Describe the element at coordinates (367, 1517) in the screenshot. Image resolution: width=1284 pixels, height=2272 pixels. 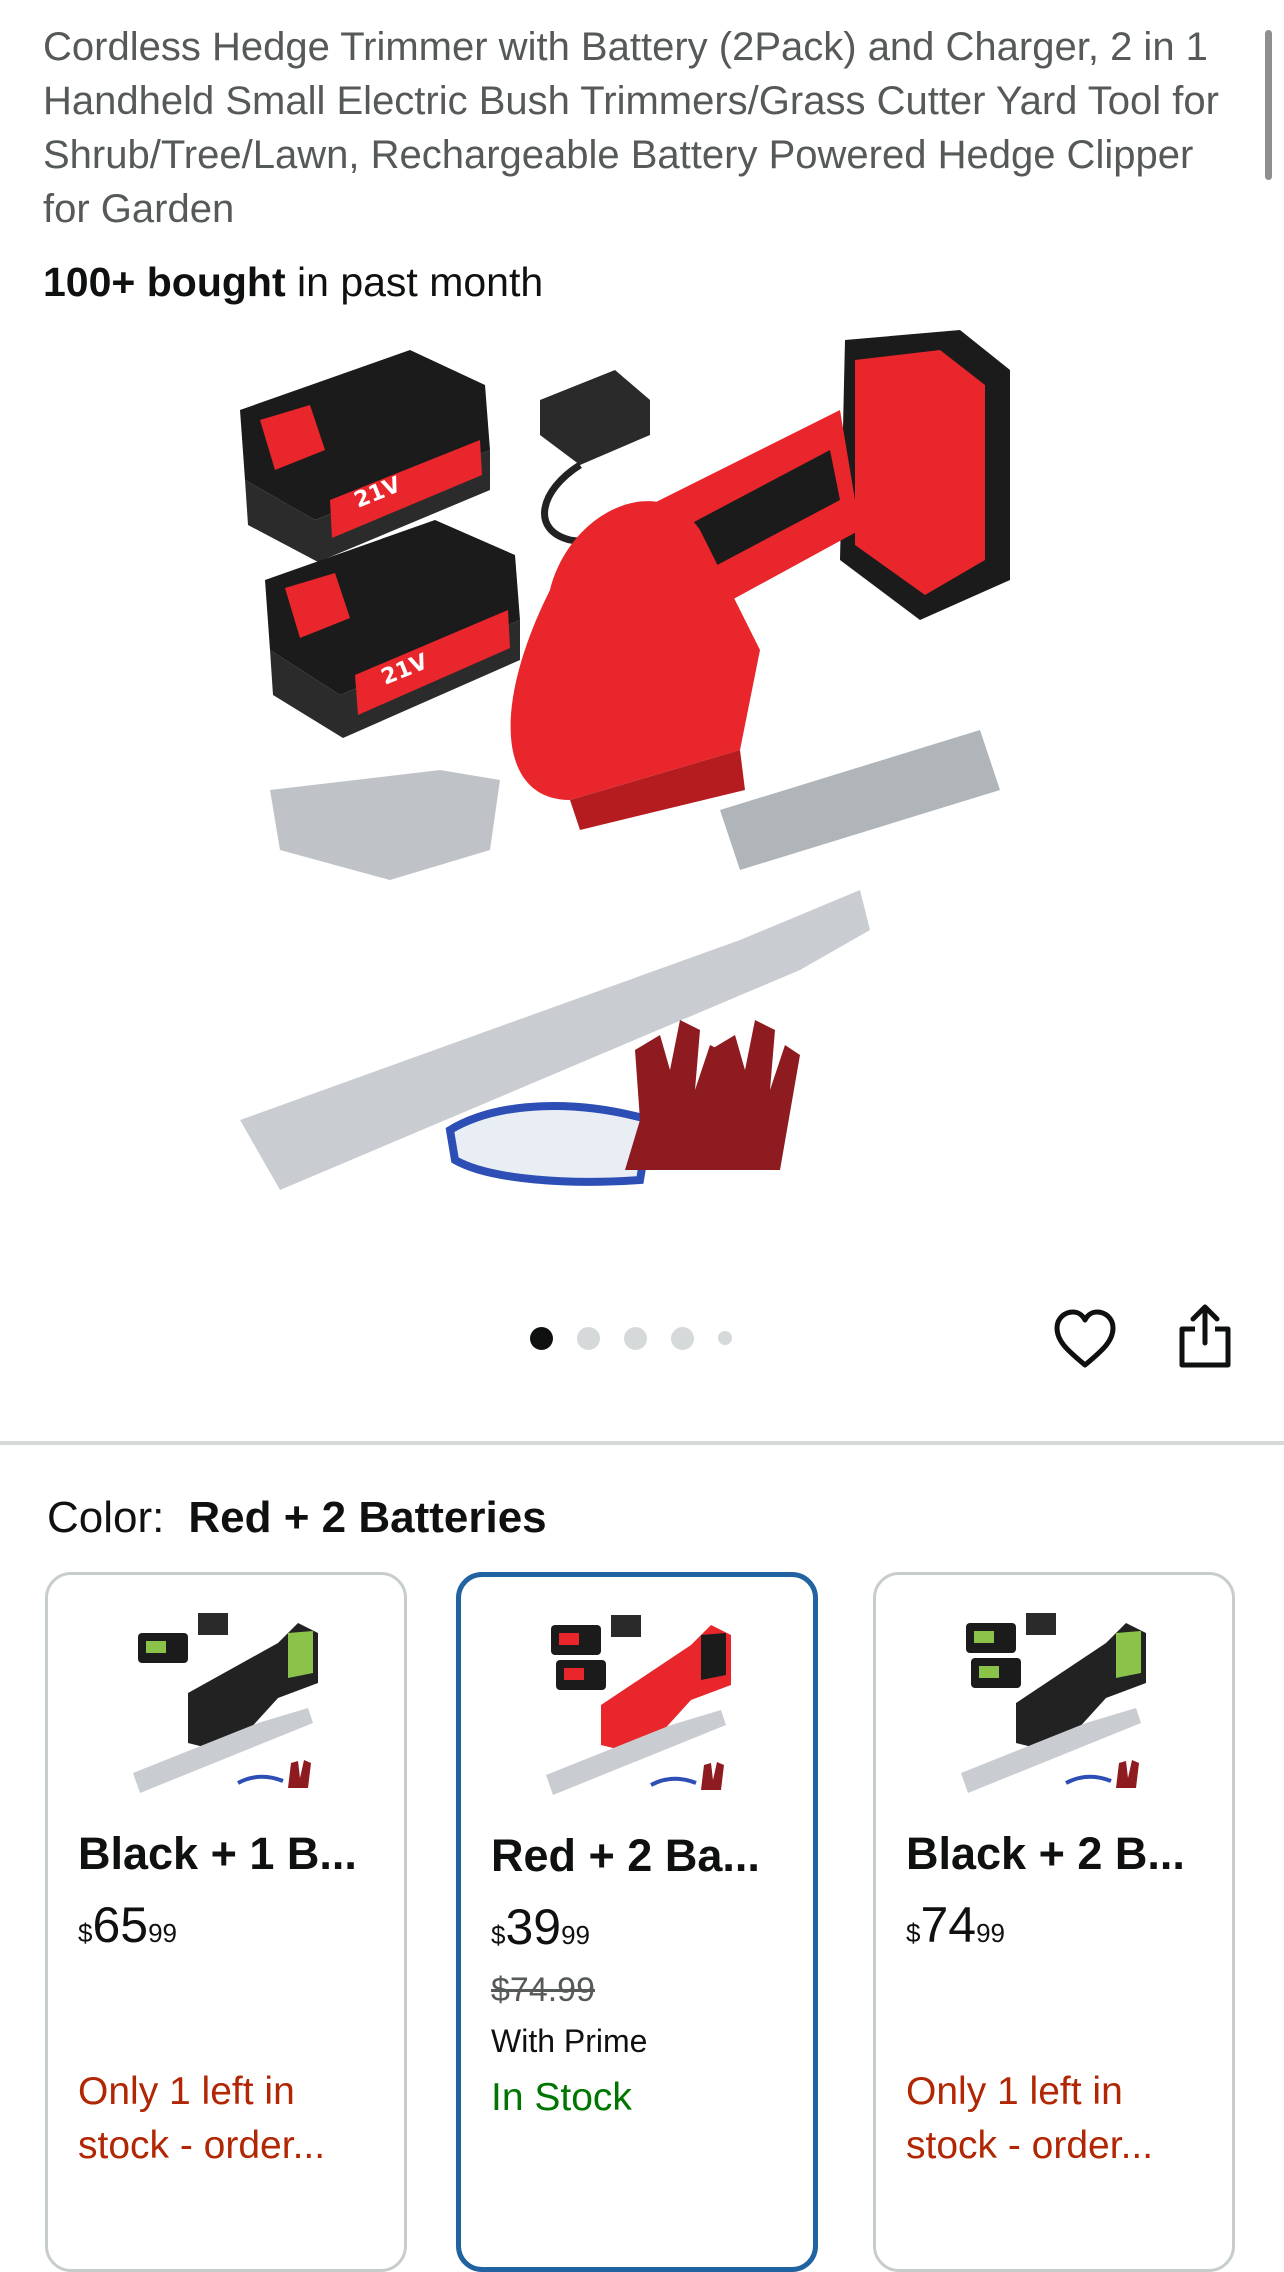
I see `color-selected-value: Red + 2 Batteries` at that location.